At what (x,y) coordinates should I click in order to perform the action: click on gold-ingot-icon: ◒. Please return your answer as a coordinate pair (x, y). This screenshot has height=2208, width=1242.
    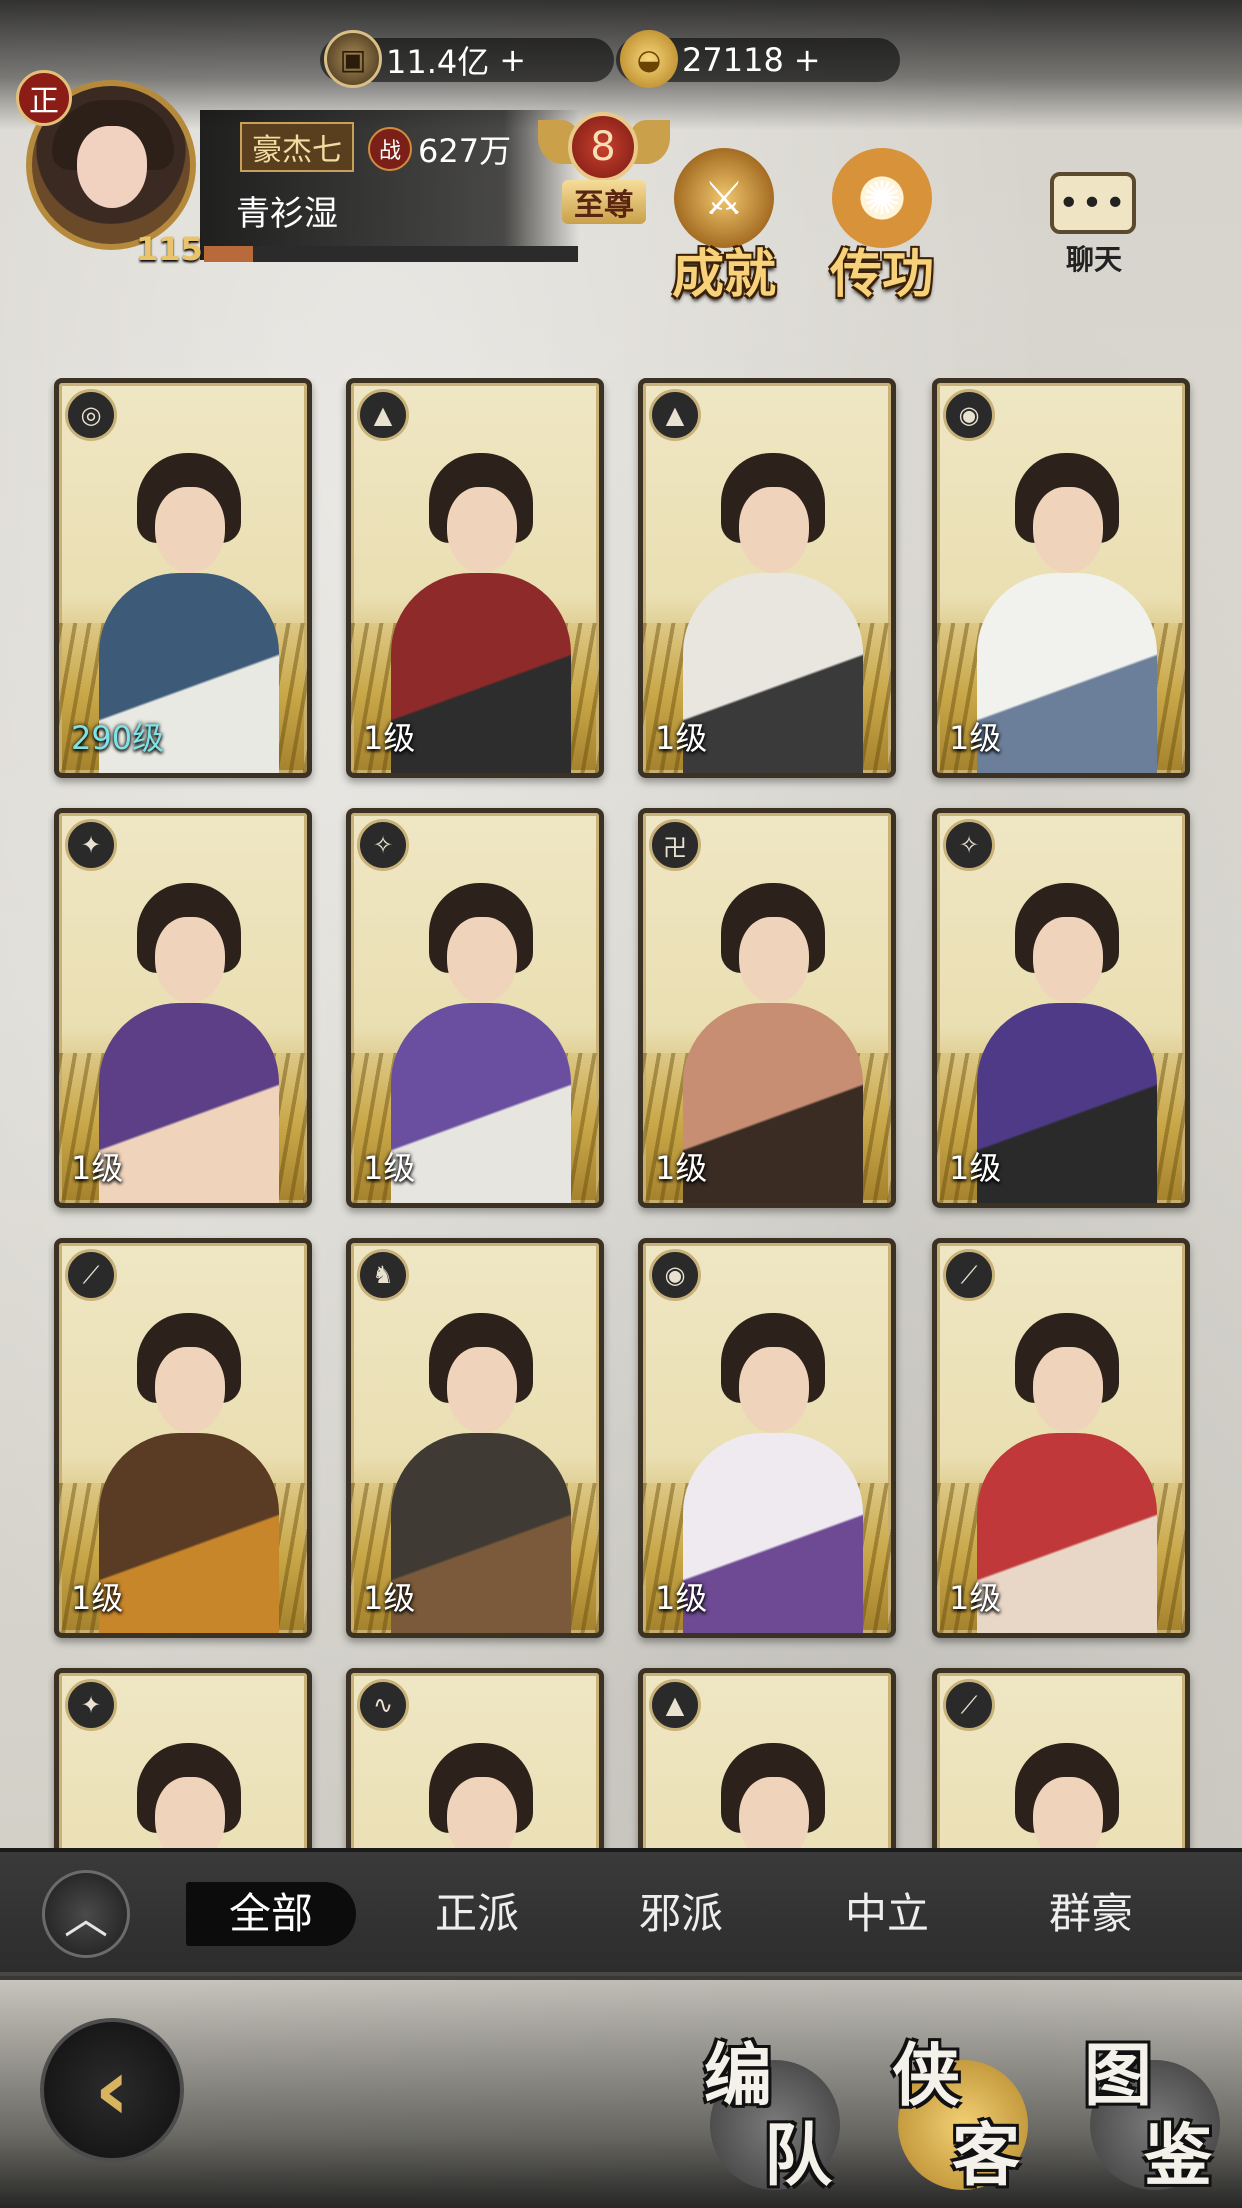
    Looking at the image, I should click on (649, 59).